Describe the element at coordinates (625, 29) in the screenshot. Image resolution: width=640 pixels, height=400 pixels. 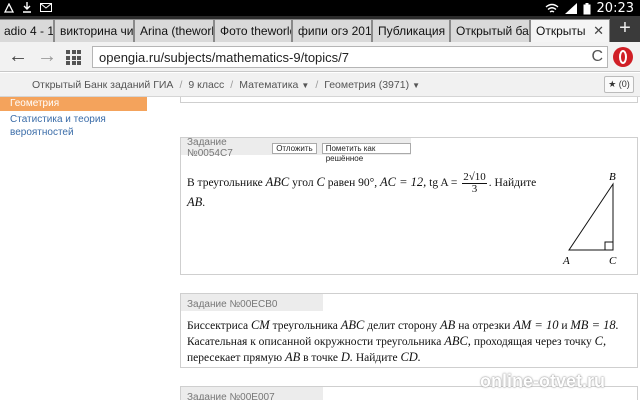
I see `new-tab-button: +` at that location.